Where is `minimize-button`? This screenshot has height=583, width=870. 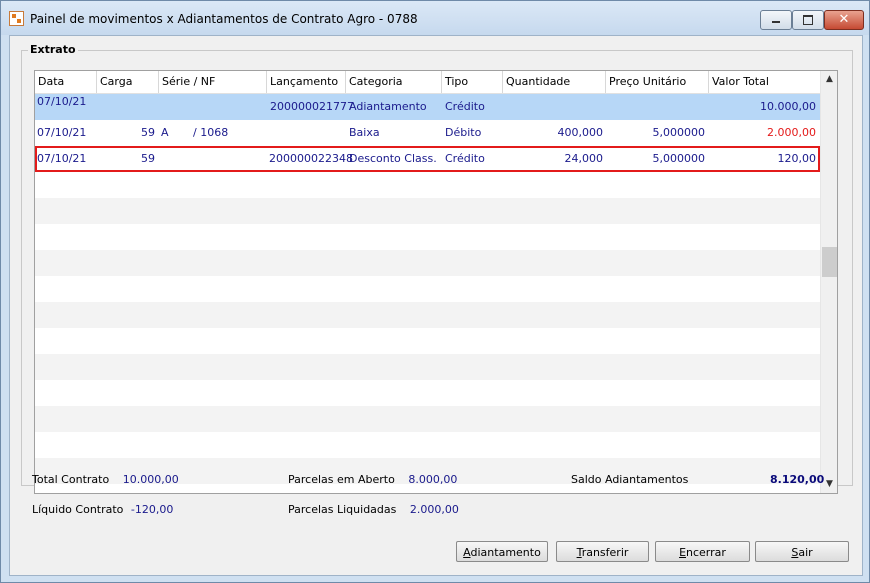
minimize-button is located at coordinates (776, 20).